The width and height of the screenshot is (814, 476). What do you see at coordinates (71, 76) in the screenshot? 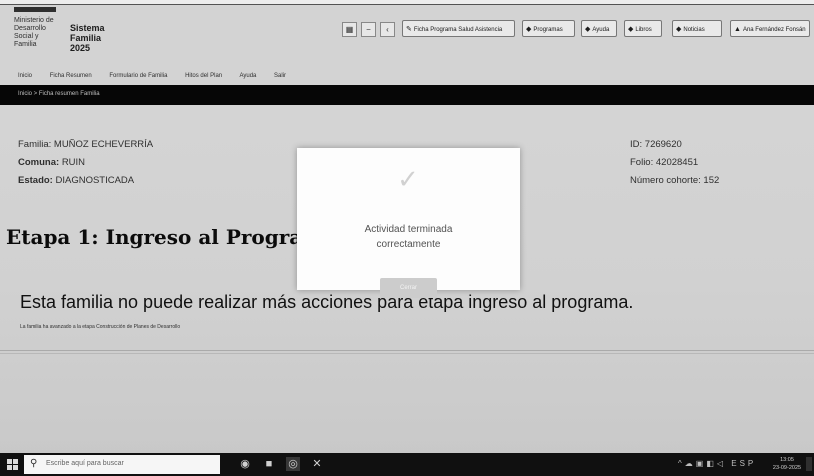
I see `nav-item-ficha-resumen: Ficha Resumen` at bounding box center [71, 76].